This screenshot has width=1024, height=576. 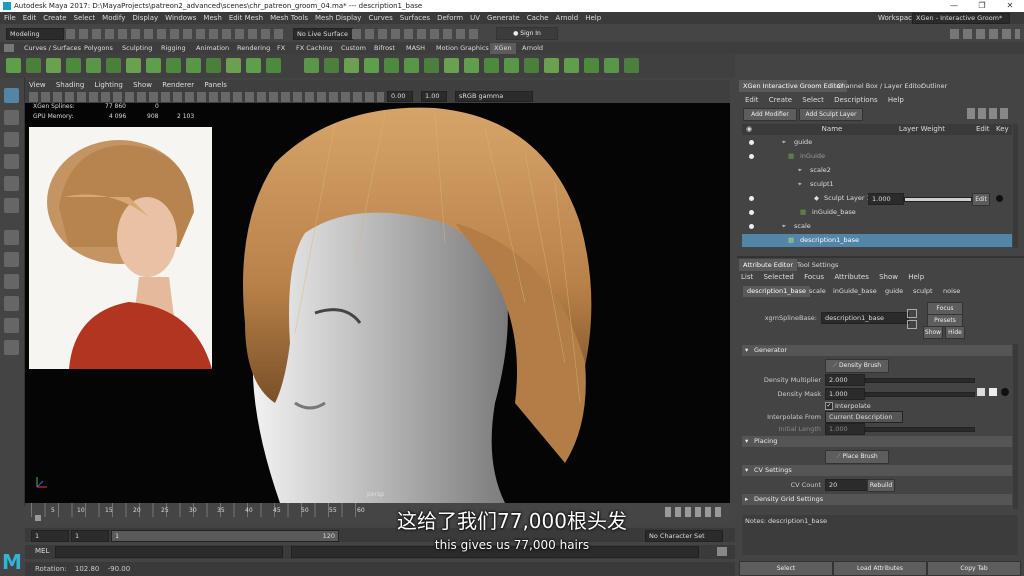 What do you see at coordinates (1015, 186) in the screenshot?
I see `tree-scrollbar` at bounding box center [1015, 186].